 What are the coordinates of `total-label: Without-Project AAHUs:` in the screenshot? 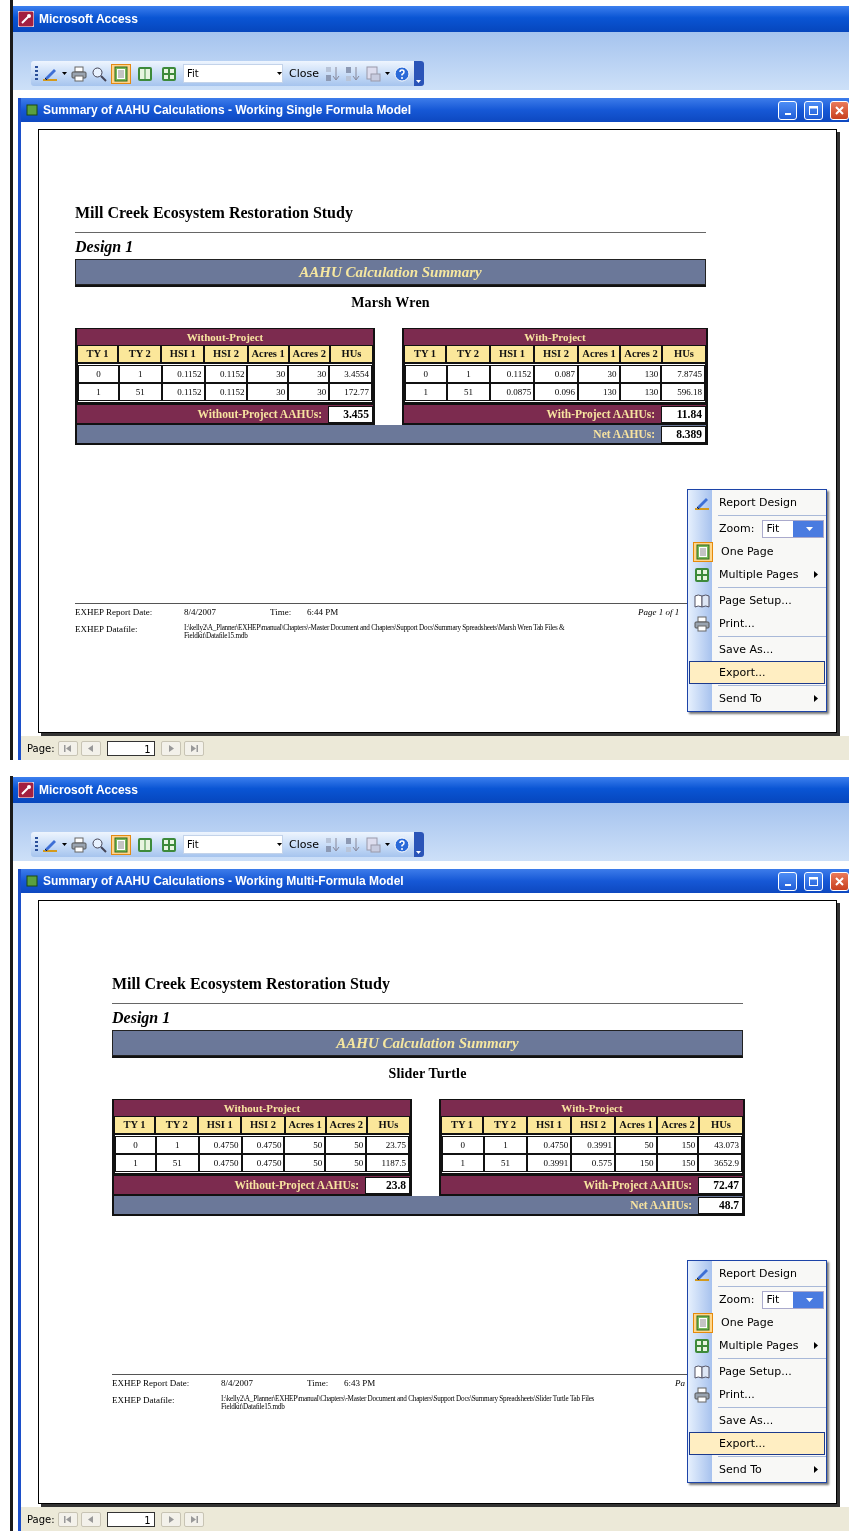 It's located at (297, 1185).